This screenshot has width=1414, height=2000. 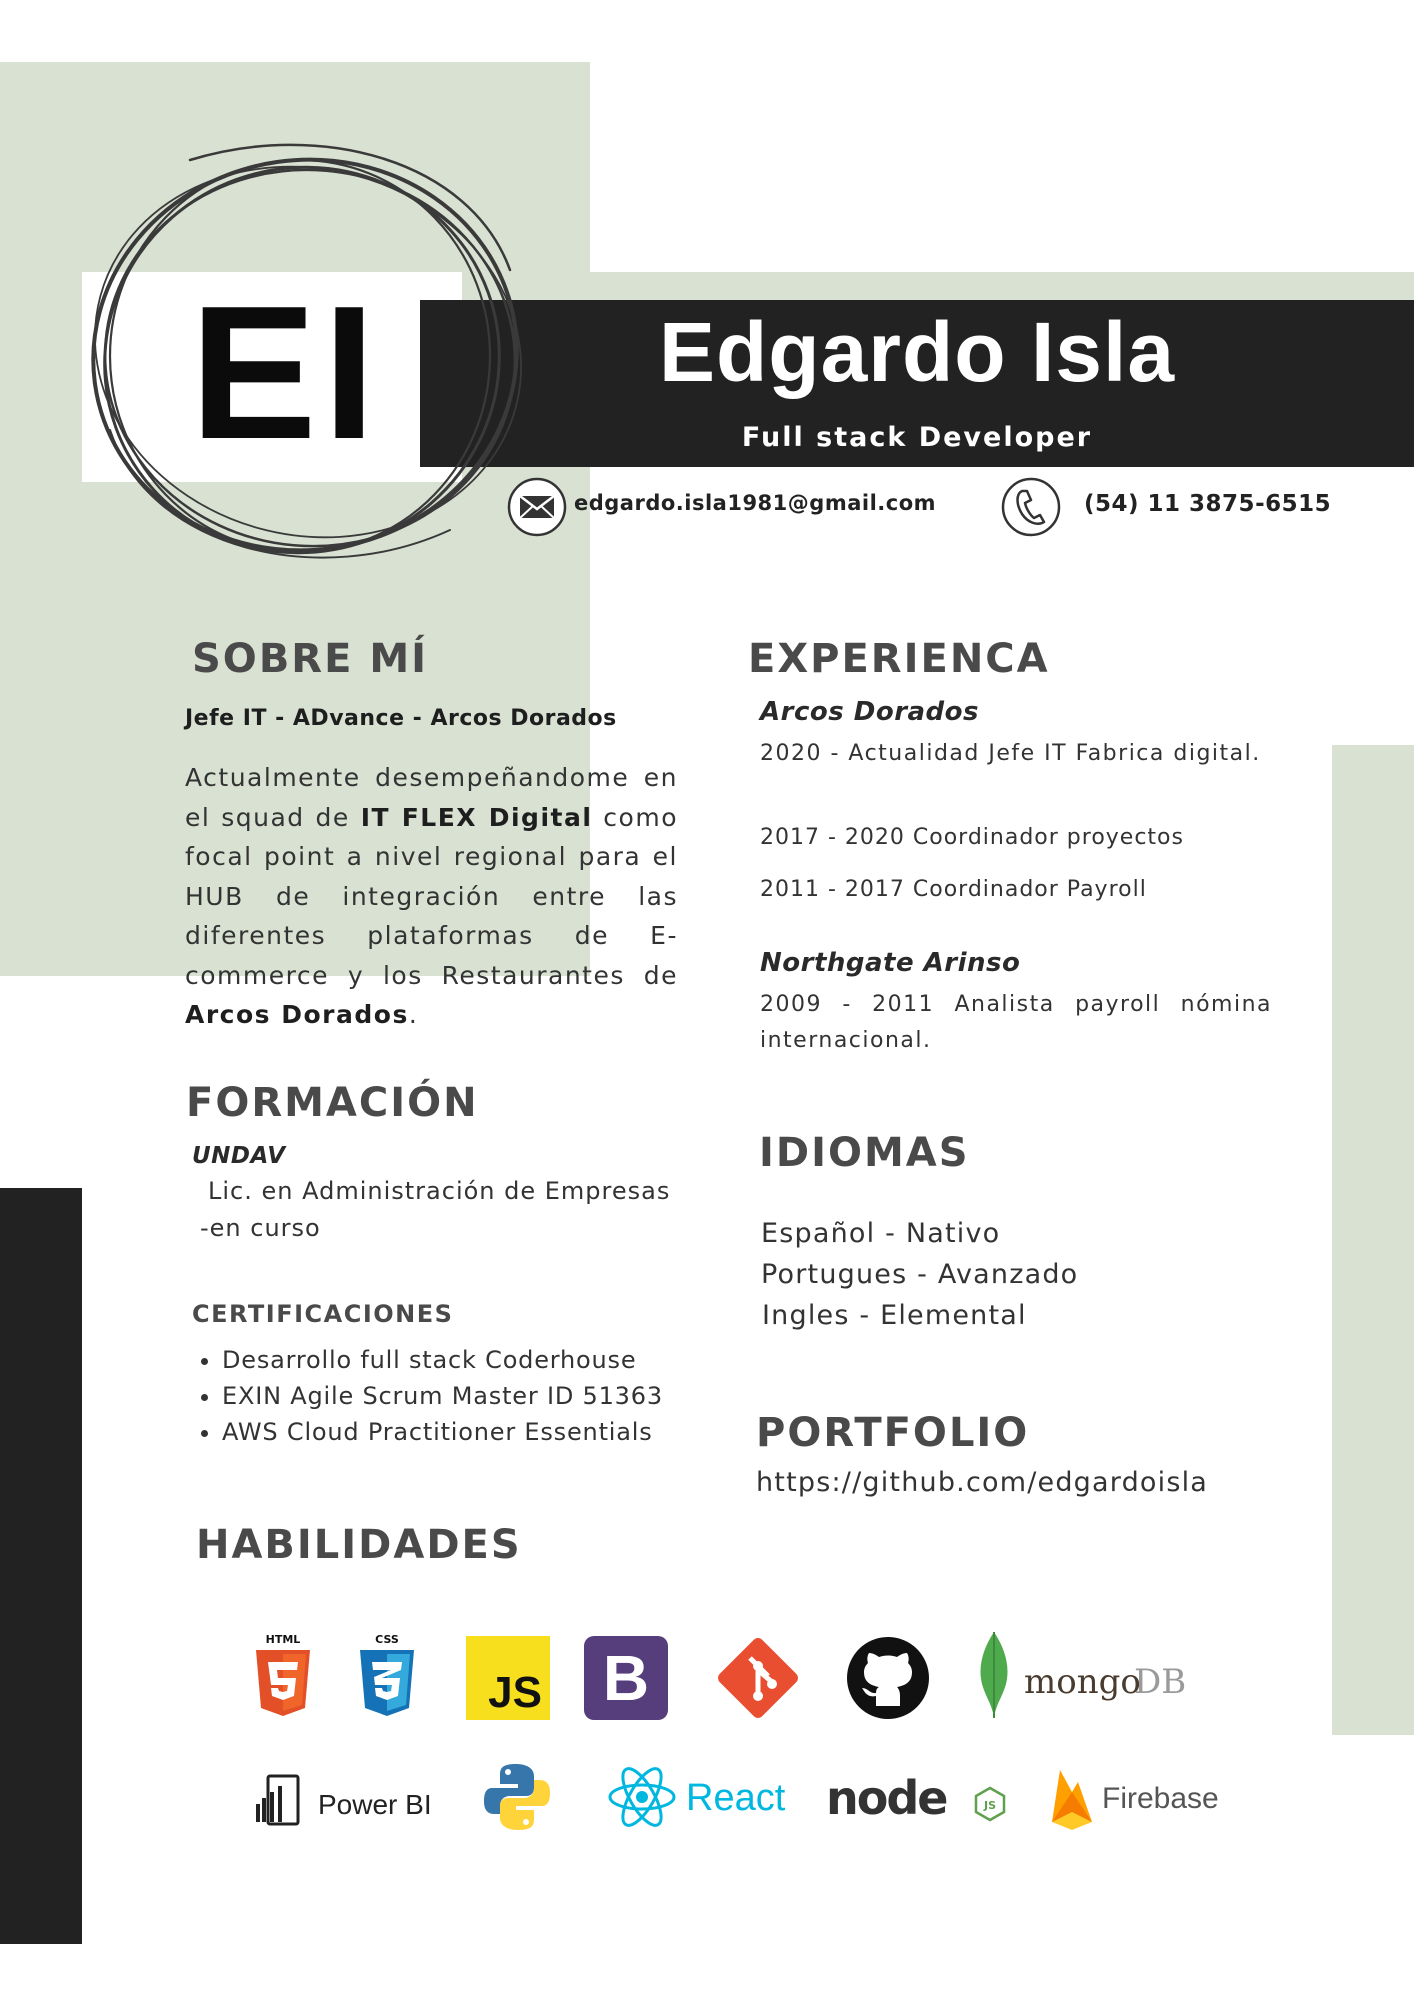 I want to click on about-heading: SOBRE MÍ, so click(x=310, y=659).